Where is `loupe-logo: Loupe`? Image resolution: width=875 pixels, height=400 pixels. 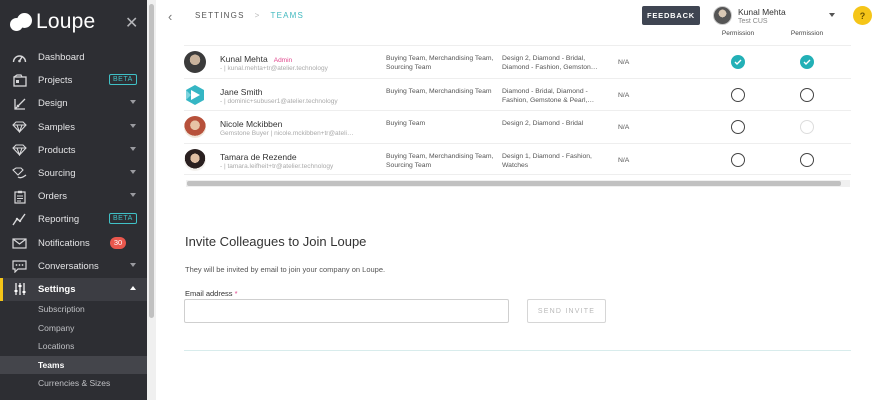 loupe-logo: Loupe is located at coordinates (52, 22).